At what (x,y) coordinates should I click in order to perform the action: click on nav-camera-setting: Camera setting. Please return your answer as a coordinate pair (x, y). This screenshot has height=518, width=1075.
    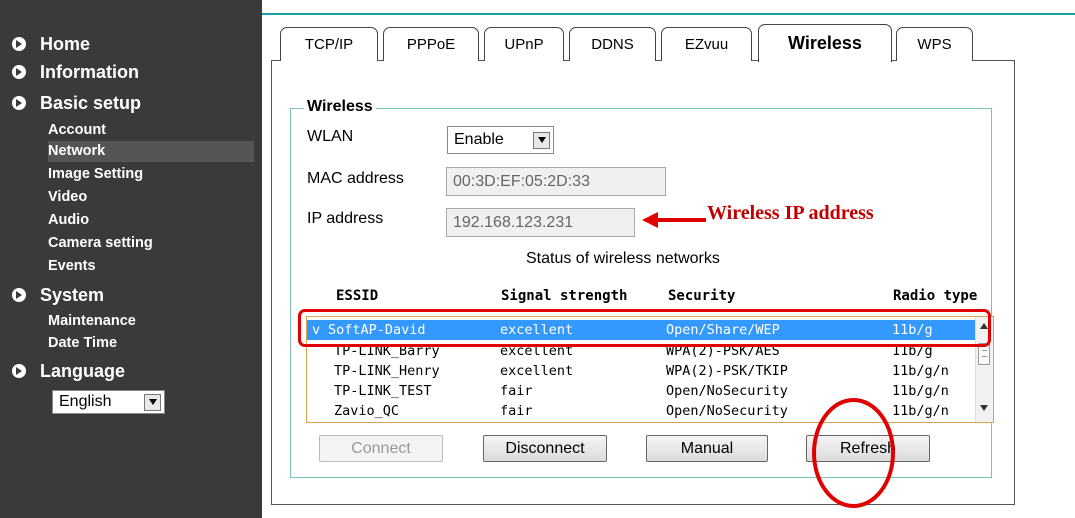
    Looking at the image, I should click on (151, 243).